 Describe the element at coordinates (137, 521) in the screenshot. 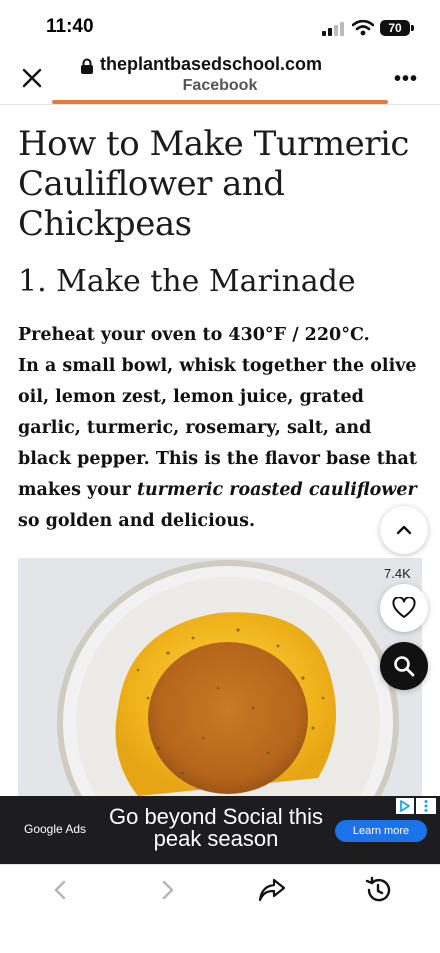

I see `instructions-end: so golden and delicious.` at that location.